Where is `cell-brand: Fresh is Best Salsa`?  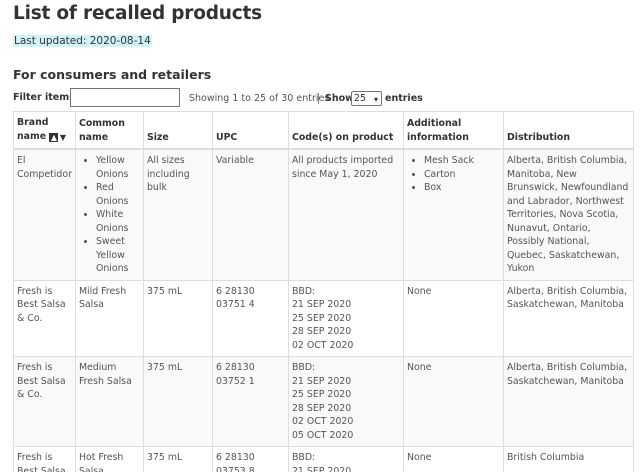
cell-brand: Fresh is Best Salsa is located at coordinates (44, 459).